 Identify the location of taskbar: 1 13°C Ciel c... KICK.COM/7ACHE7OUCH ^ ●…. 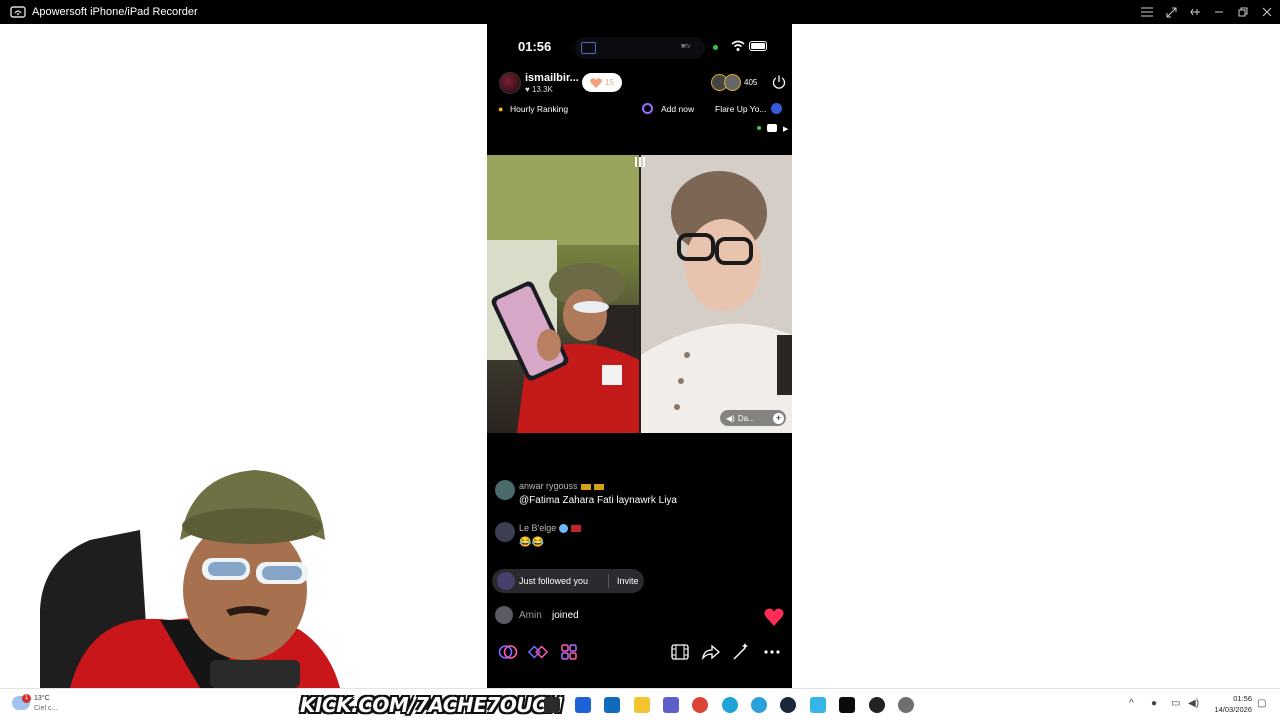
(640, 704).